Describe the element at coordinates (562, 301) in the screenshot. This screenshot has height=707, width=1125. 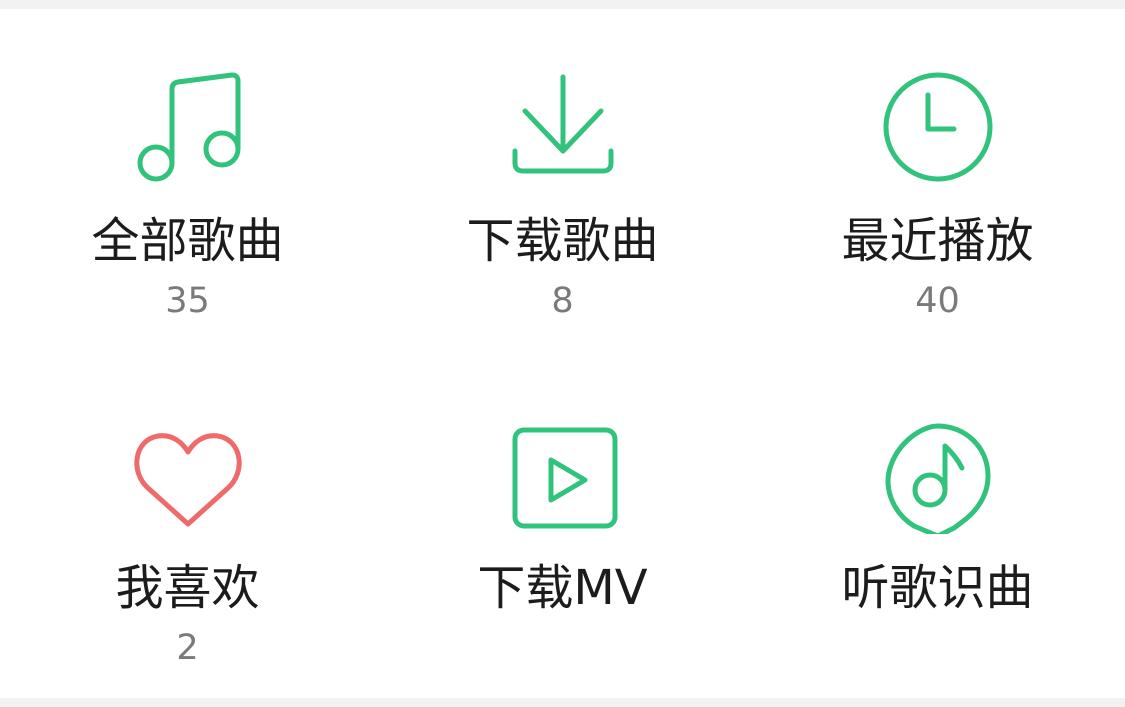
I see `tile-count: 8` at that location.